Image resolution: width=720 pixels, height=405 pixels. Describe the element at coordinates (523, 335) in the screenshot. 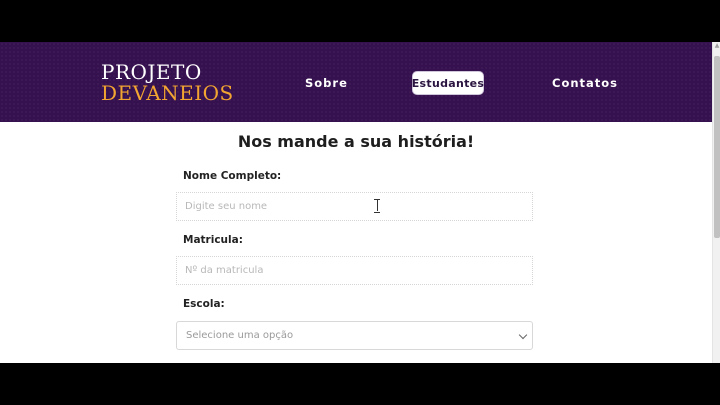

I see `chevron-down-icon` at that location.